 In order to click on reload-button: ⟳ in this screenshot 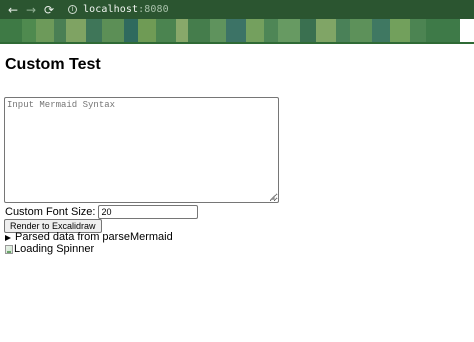, I will do `click(49, 9)`.